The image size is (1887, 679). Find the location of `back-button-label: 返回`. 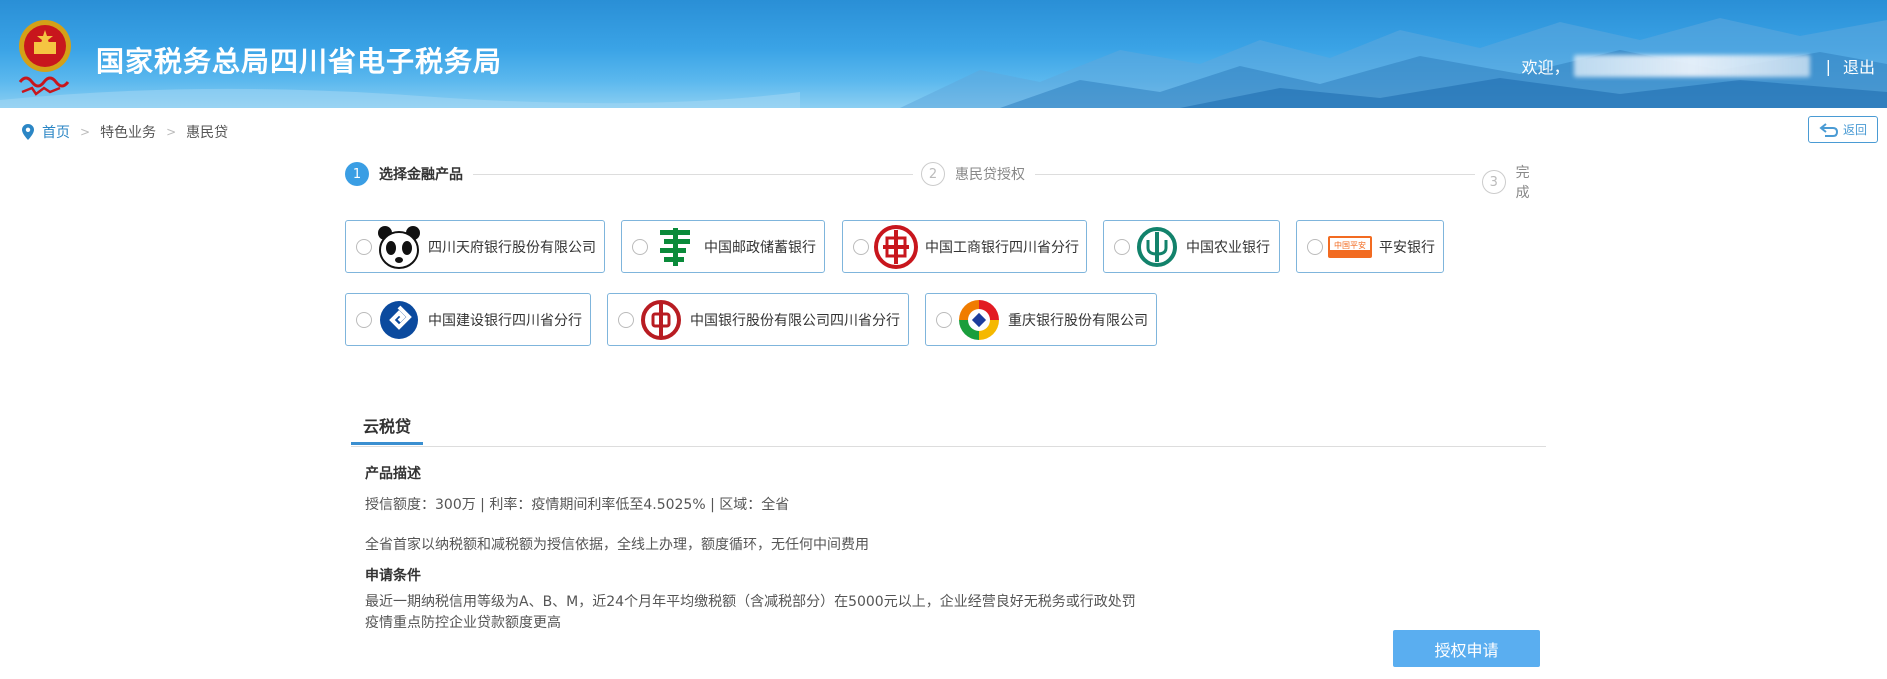

back-button-label: 返回 is located at coordinates (1854, 130).